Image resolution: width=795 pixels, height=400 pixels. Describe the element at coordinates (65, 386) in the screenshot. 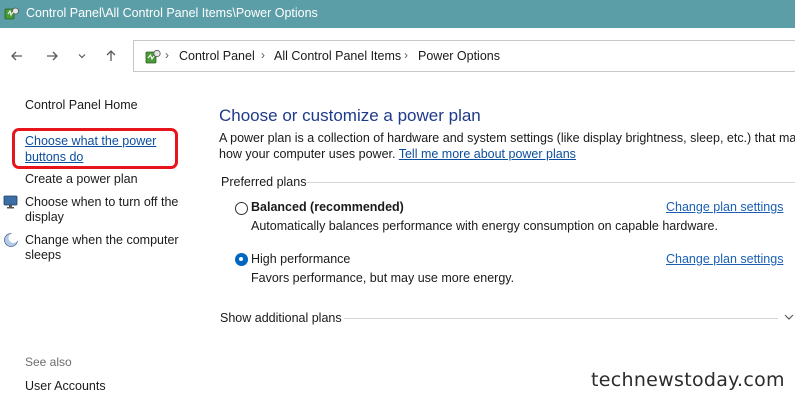

I see `sidebar-user-accounts: User Accounts` at that location.